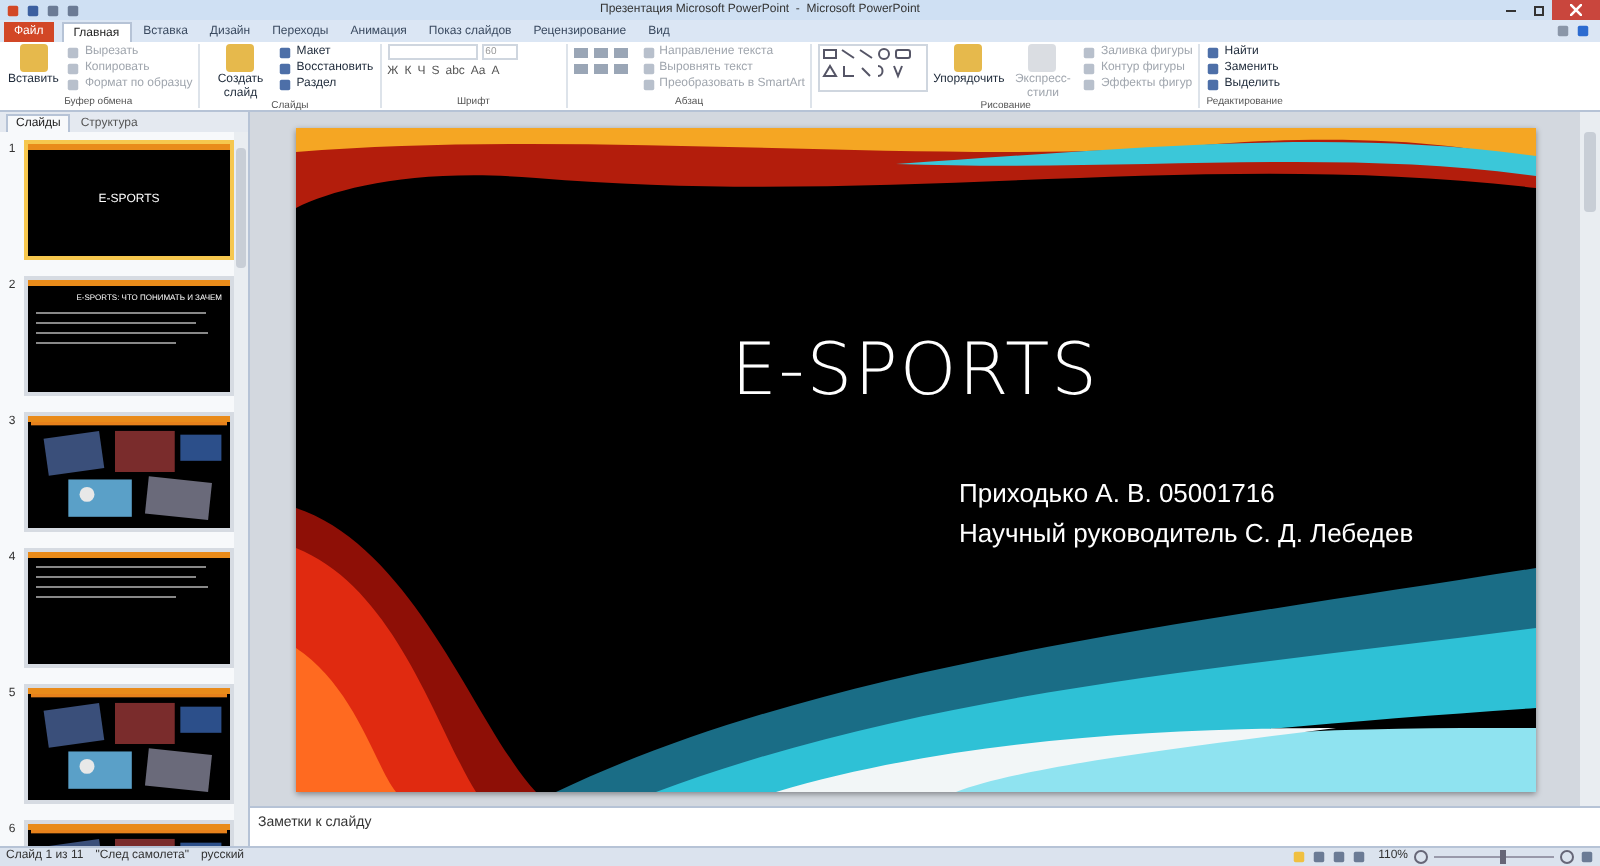 Image resolution: width=1600 pixels, height=866 pixels. What do you see at coordinates (1567, 857) in the screenshot?
I see `zoom-in-icon` at bounding box center [1567, 857].